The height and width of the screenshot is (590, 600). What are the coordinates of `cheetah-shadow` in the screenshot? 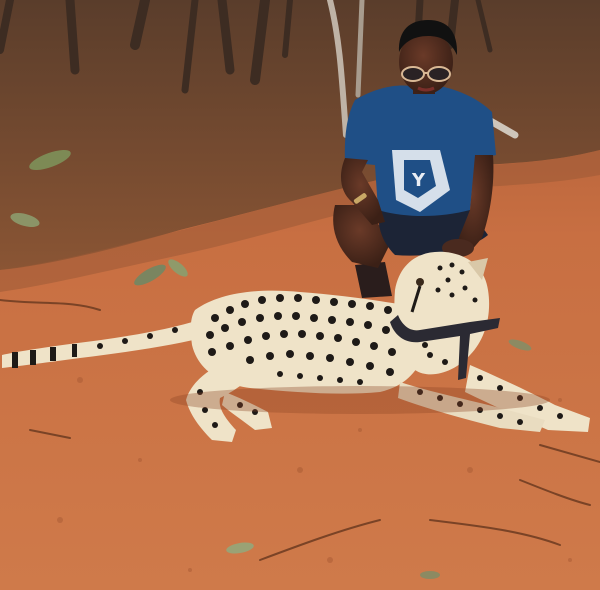 It's located at (360, 400).